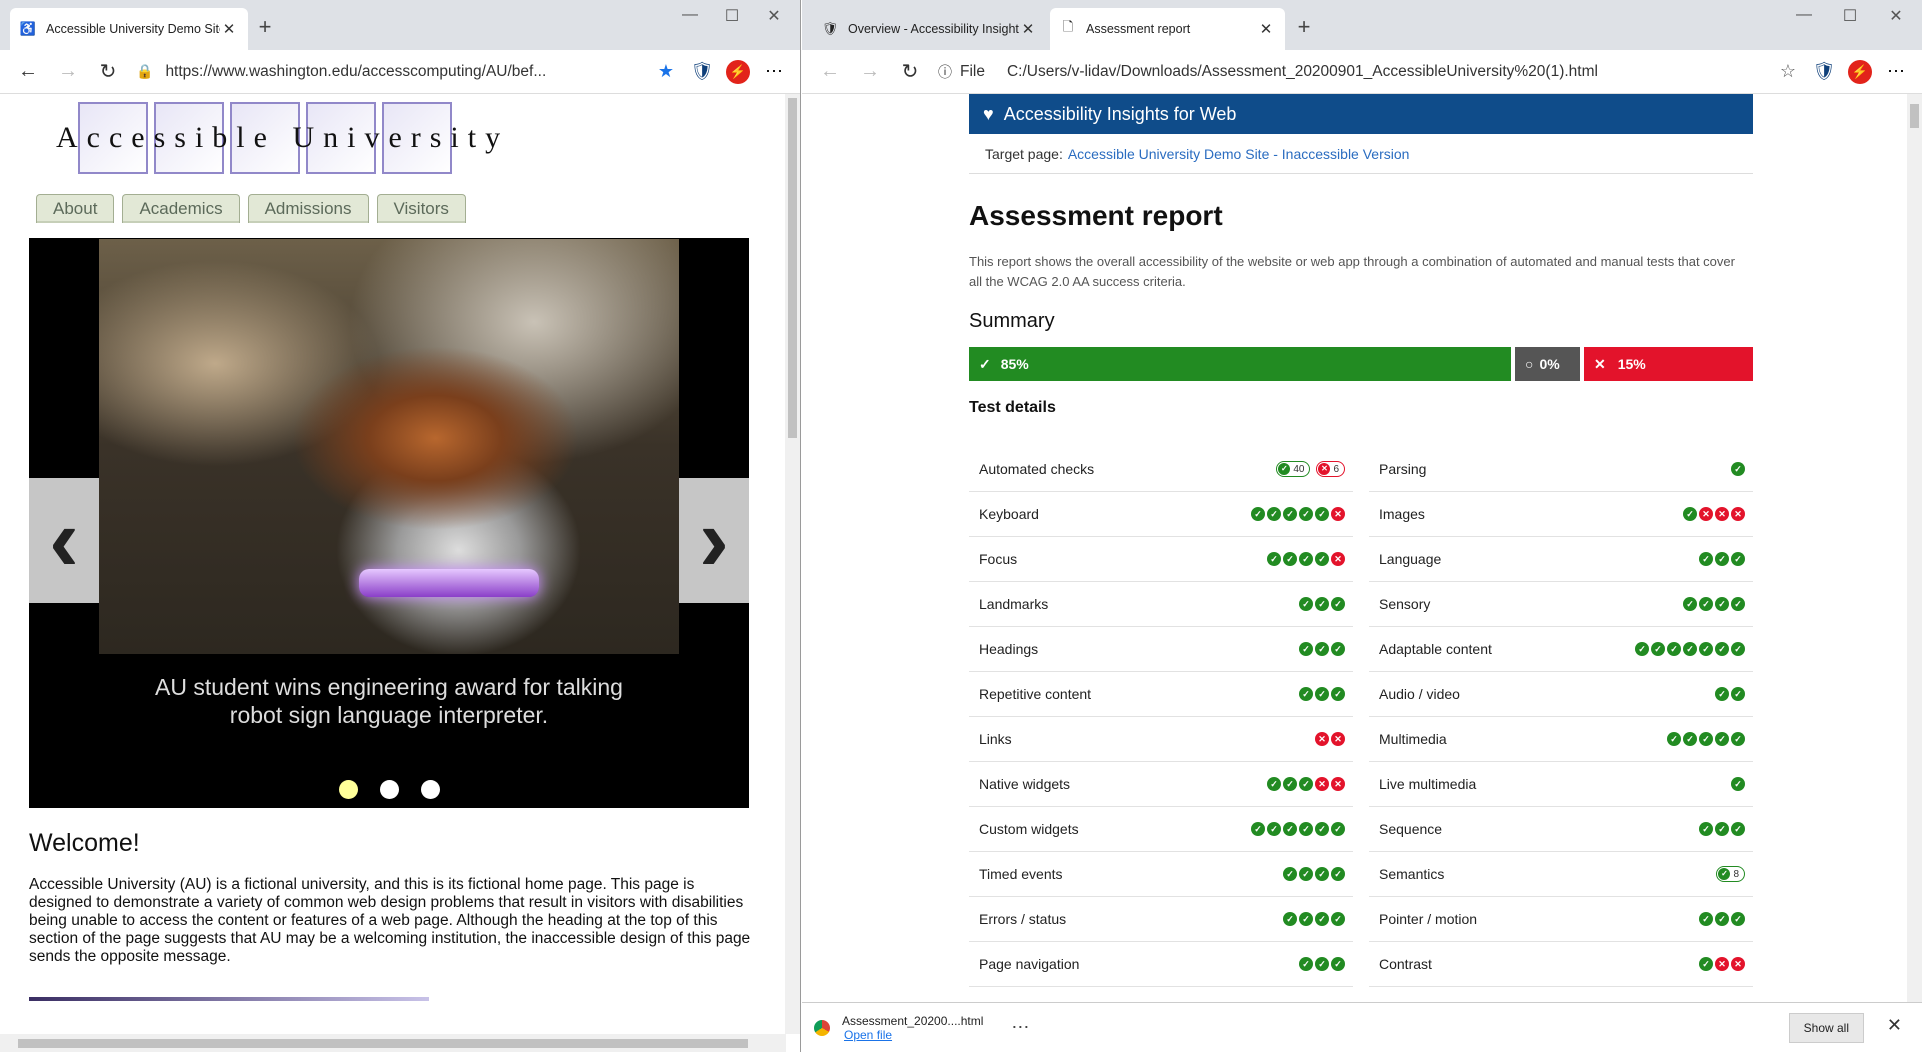  I want to click on carousel-prev-button: ‹, so click(64, 540).